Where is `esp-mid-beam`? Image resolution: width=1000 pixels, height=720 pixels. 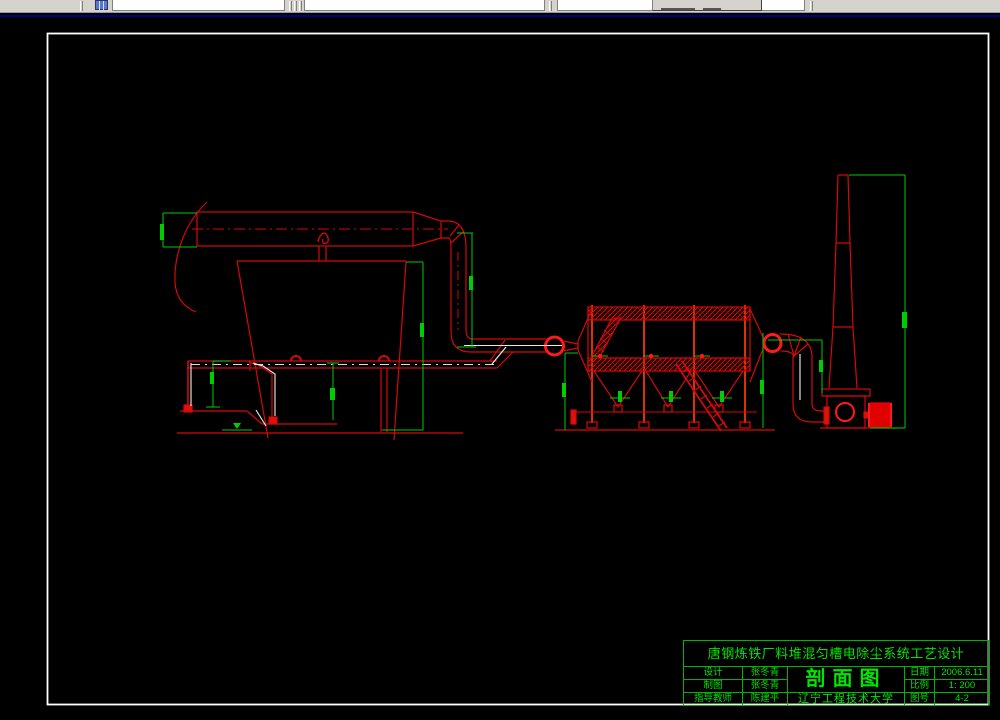
esp-mid-beam is located at coordinates (669, 364).